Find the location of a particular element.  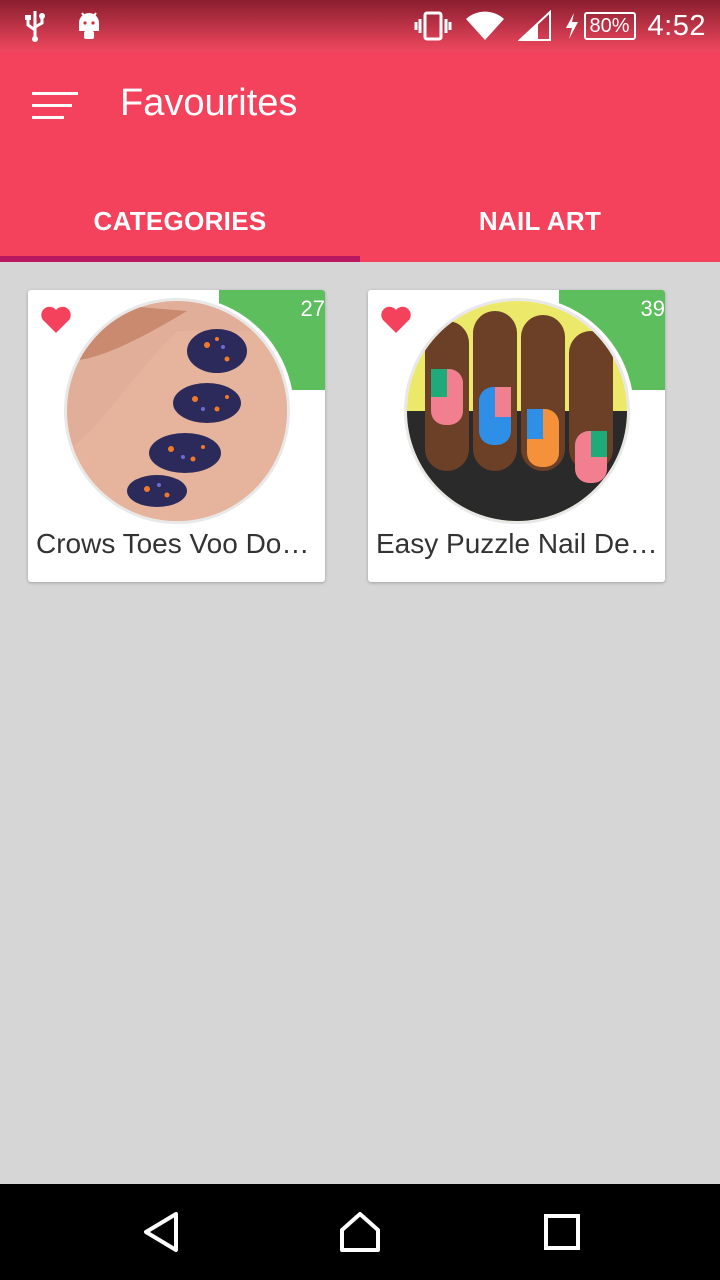

count-badge-label: 39 is located at coordinates (652, 308).